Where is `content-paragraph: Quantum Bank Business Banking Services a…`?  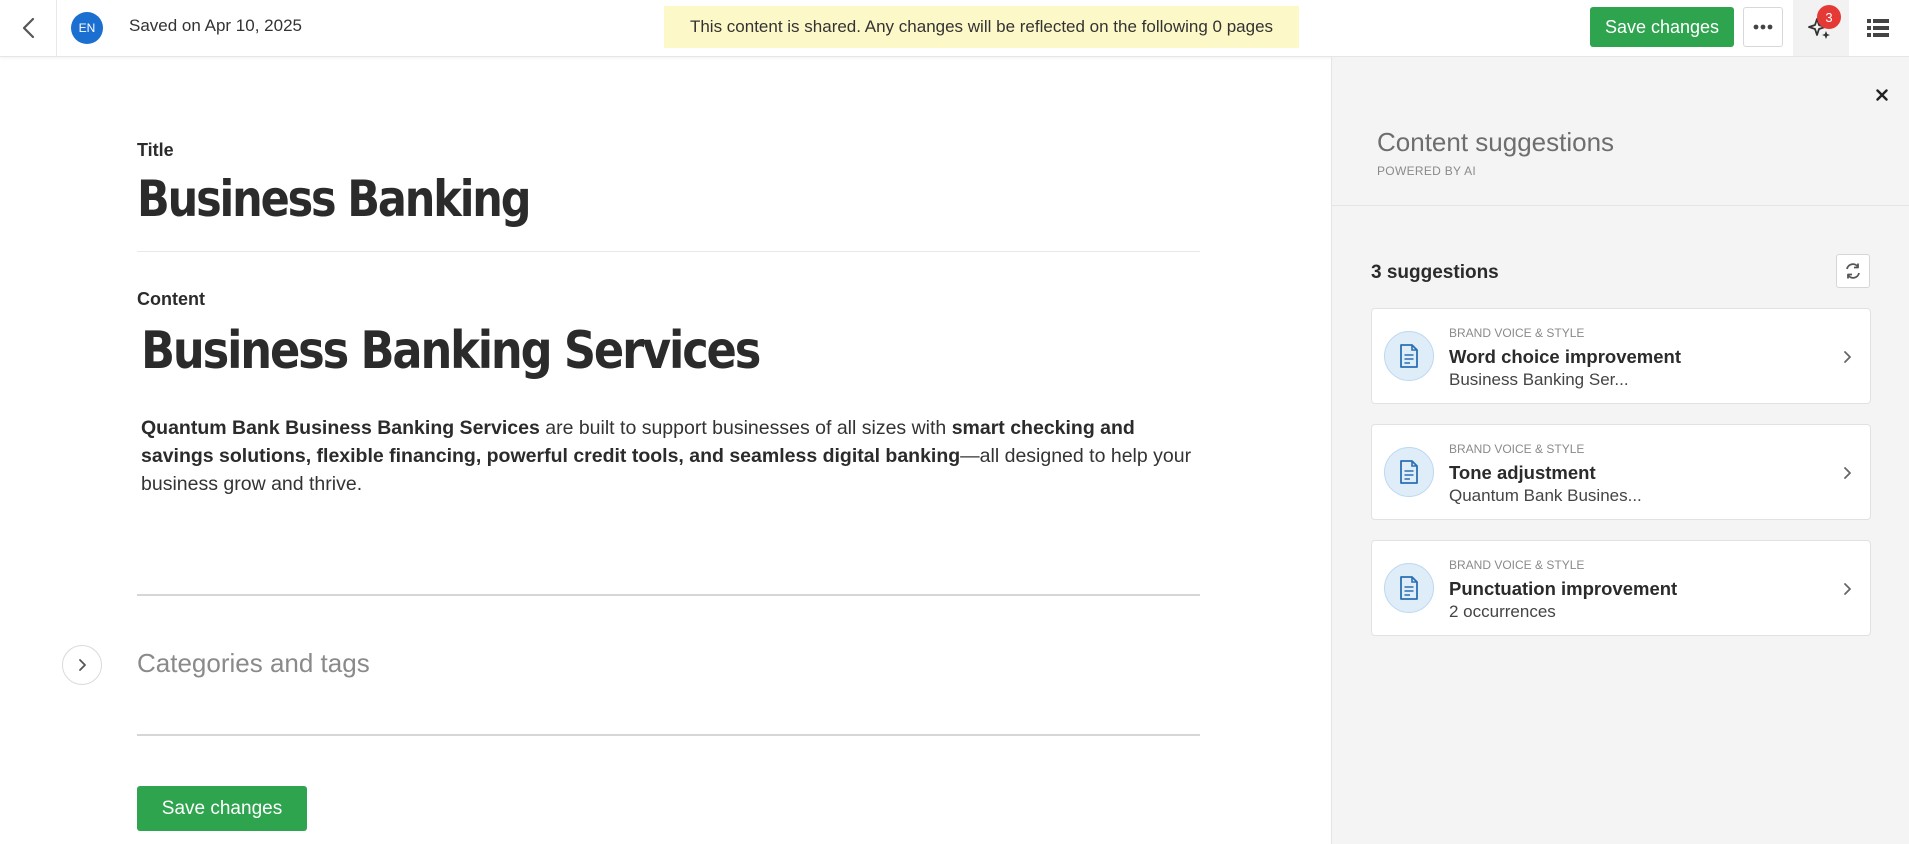
content-paragraph: Quantum Bank Business Banking Services a… is located at coordinates (671, 456).